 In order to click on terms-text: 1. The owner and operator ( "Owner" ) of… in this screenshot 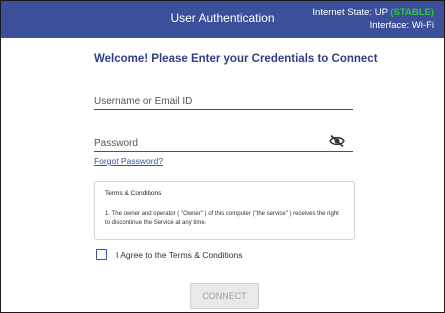, I will do `click(222, 218)`.